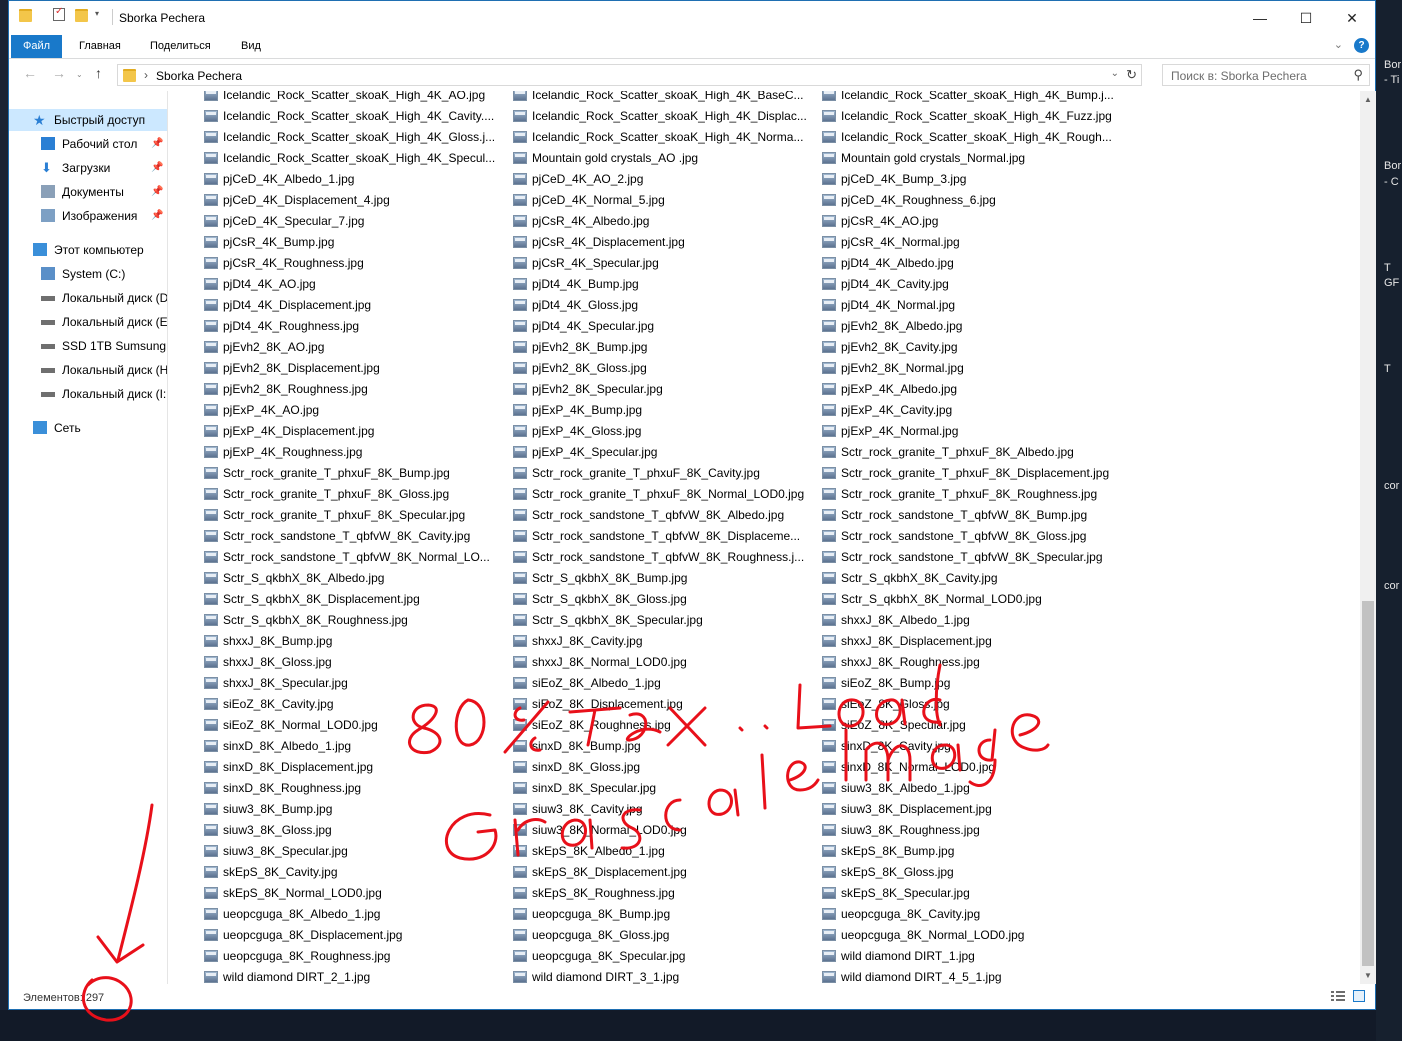 The width and height of the screenshot is (1402, 1041). I want to click on ribbon-tabs: Файл Главная Поделиться Вид ⌄ ?, so click(692, 47).